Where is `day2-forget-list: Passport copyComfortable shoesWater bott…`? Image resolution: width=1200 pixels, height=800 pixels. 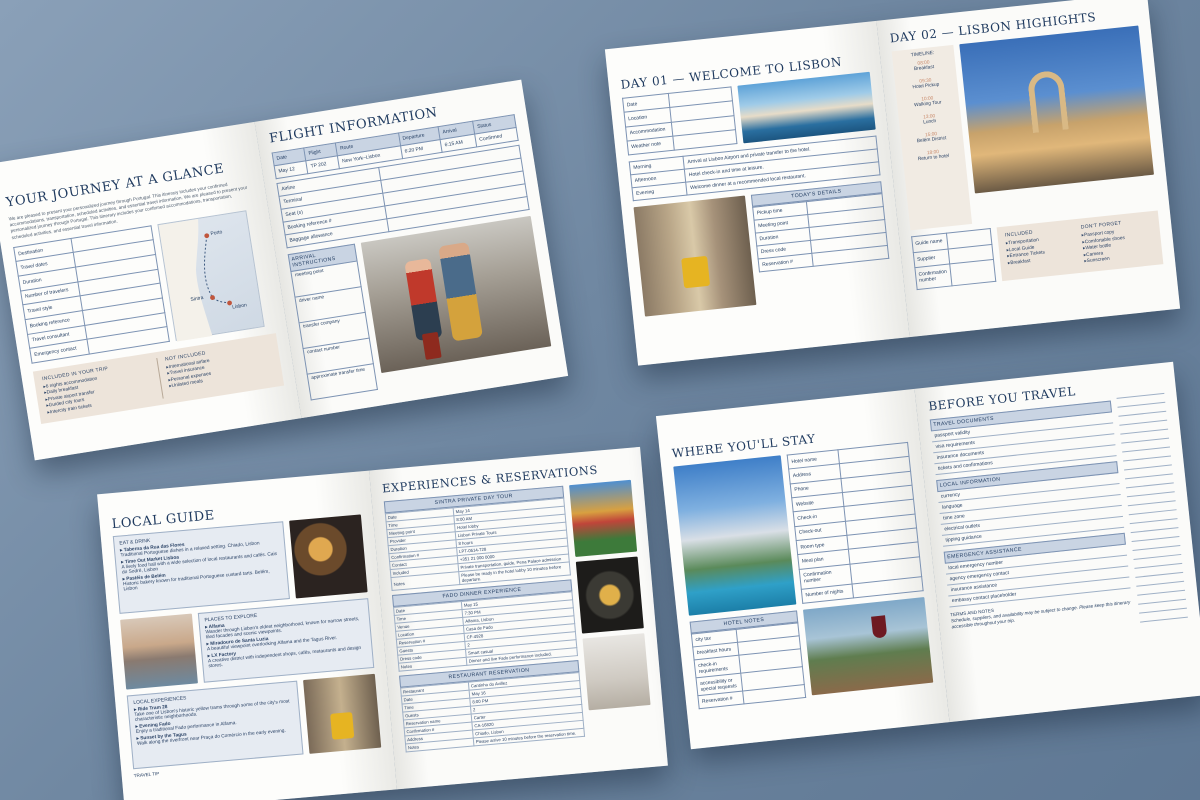 day2-forget-list: Passport copyComfortable shoesWater bott… is located at coordinates (1117, 245).